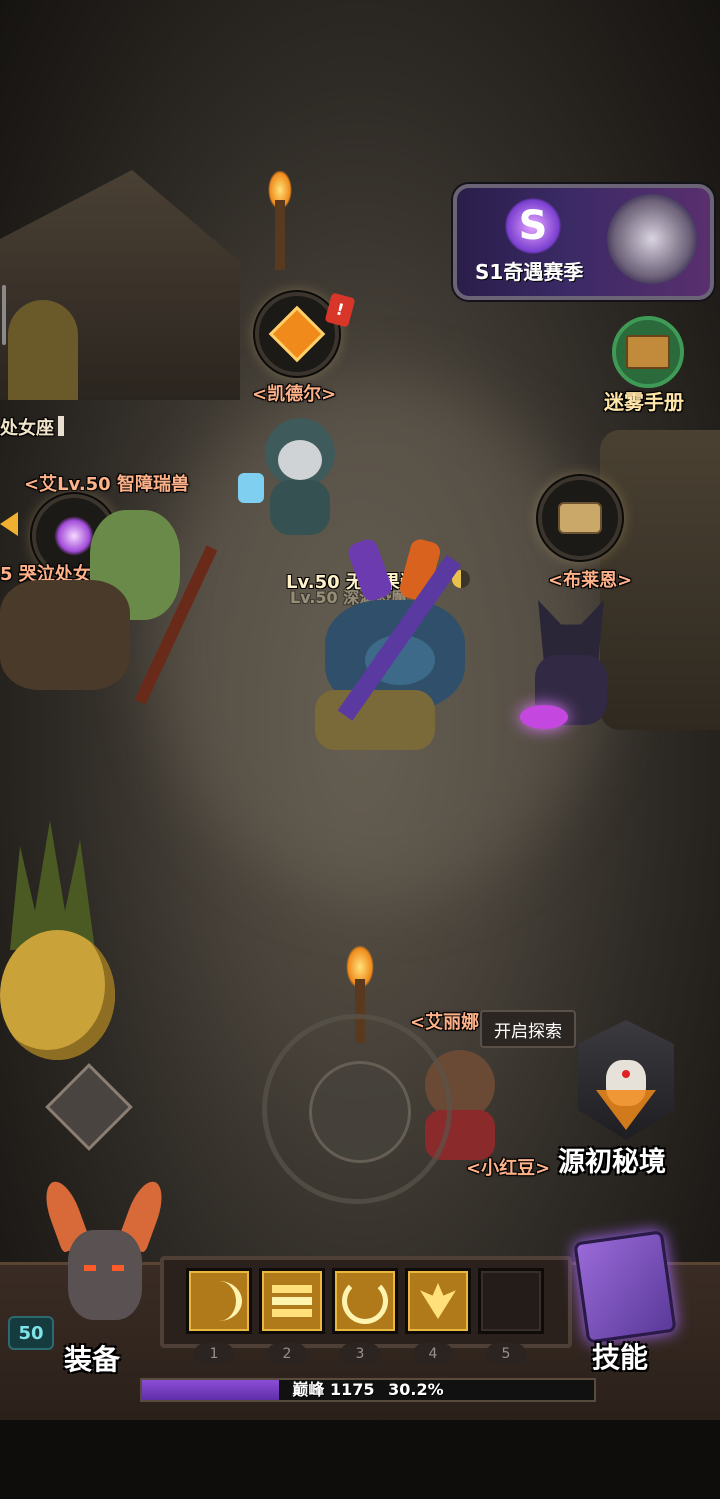  What do you see at coordinates (360, 1459) in the screenshot?
I see `bottom-black-band` at bounding box center [360, 1459].